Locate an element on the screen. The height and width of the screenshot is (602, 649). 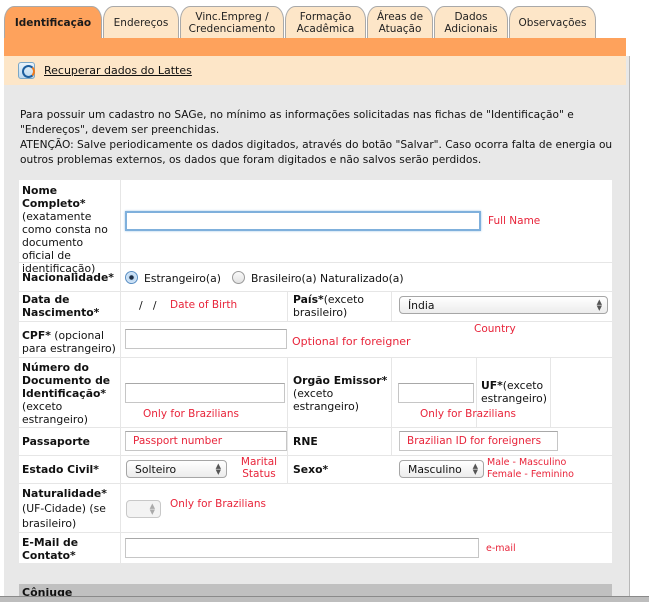
email-hint: e-mail is located at coordinates (501, 548).